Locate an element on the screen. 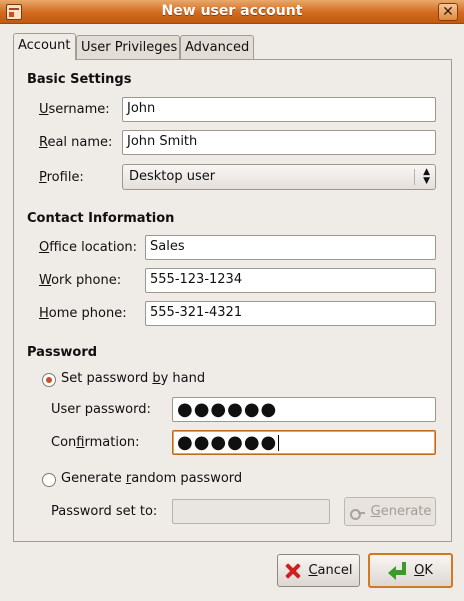 The image size is (464, 601). password-set-to-label: Password set to: is located at coordinates (104, 511).